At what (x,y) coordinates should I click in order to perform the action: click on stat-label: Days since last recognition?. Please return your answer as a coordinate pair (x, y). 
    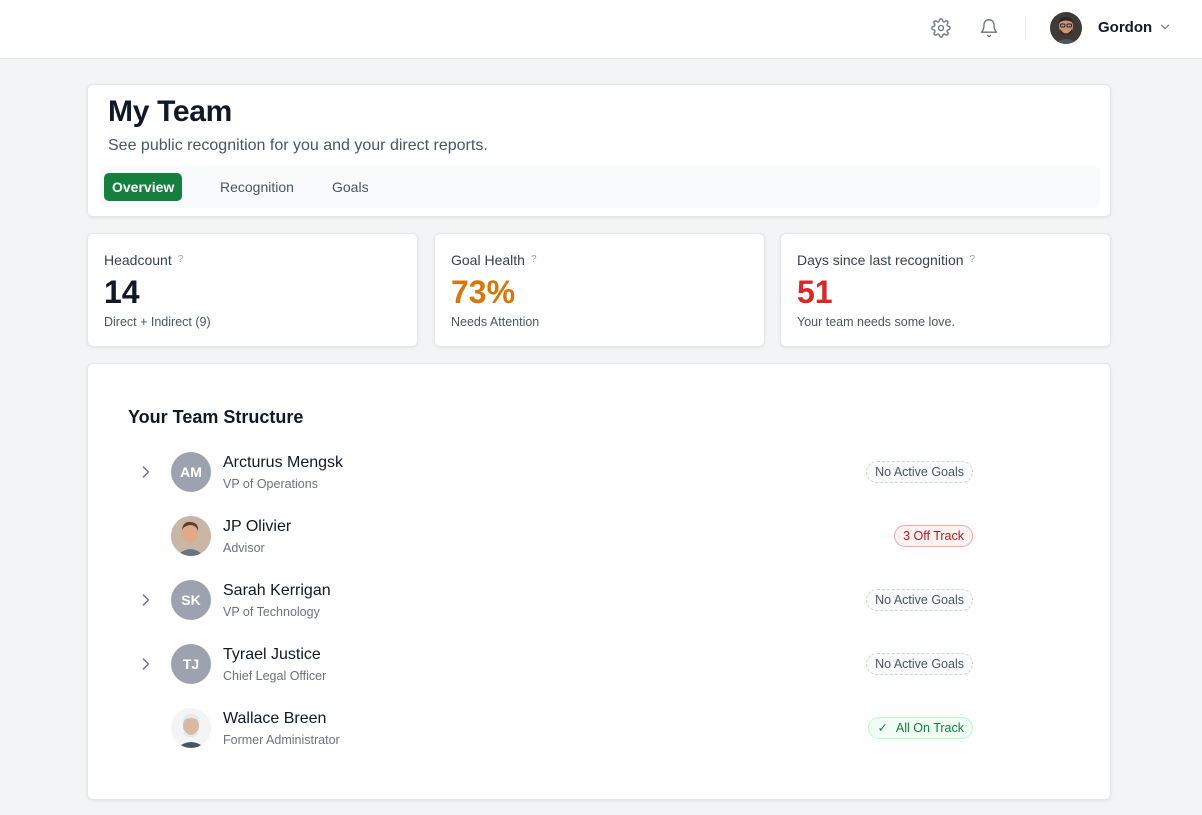
    Looking at the image, I should click on (886, 260).